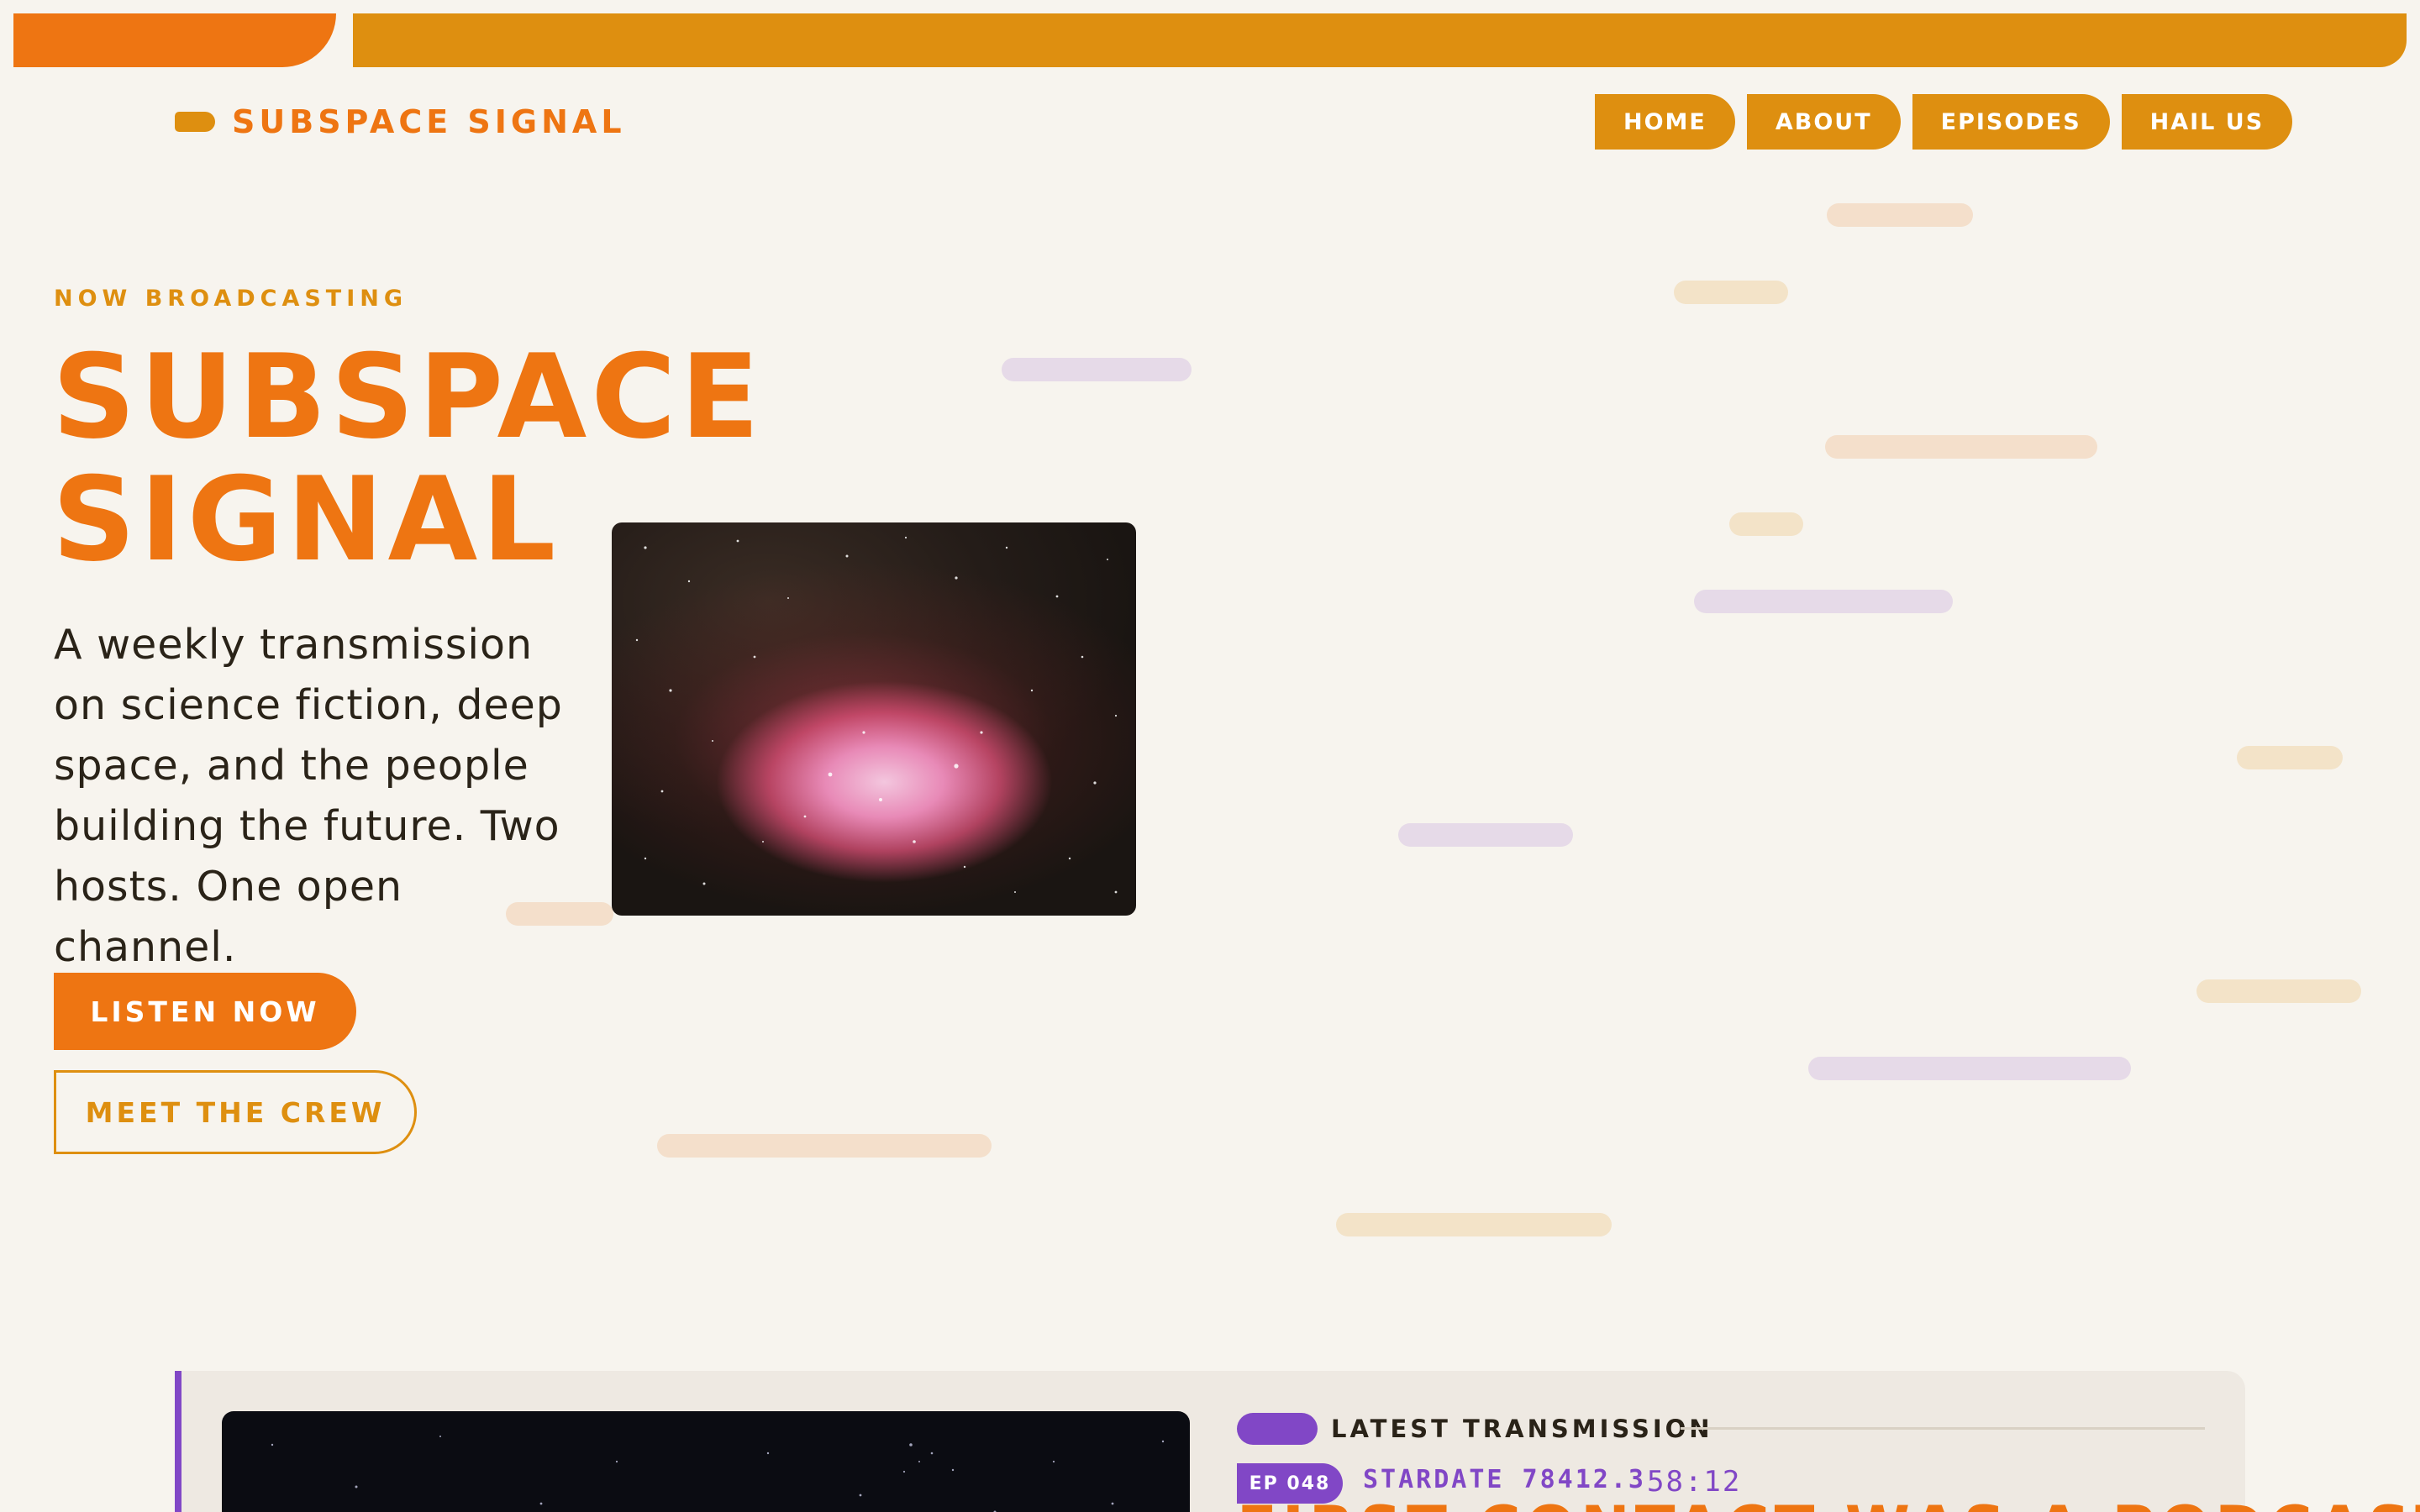 The width and height of the screenshot is (2420, 1512). Describe the element at coordinates (205, 1011) in the screenshot. I see `listen-now-button: LISTEN NOW` at that location.